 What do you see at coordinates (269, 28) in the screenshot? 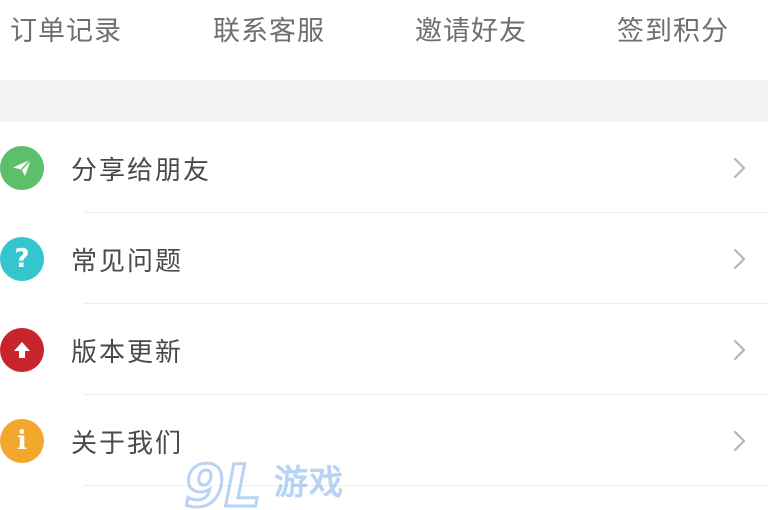
I see `contact-support-link: 联系客服` at bounding box center [269, 28].